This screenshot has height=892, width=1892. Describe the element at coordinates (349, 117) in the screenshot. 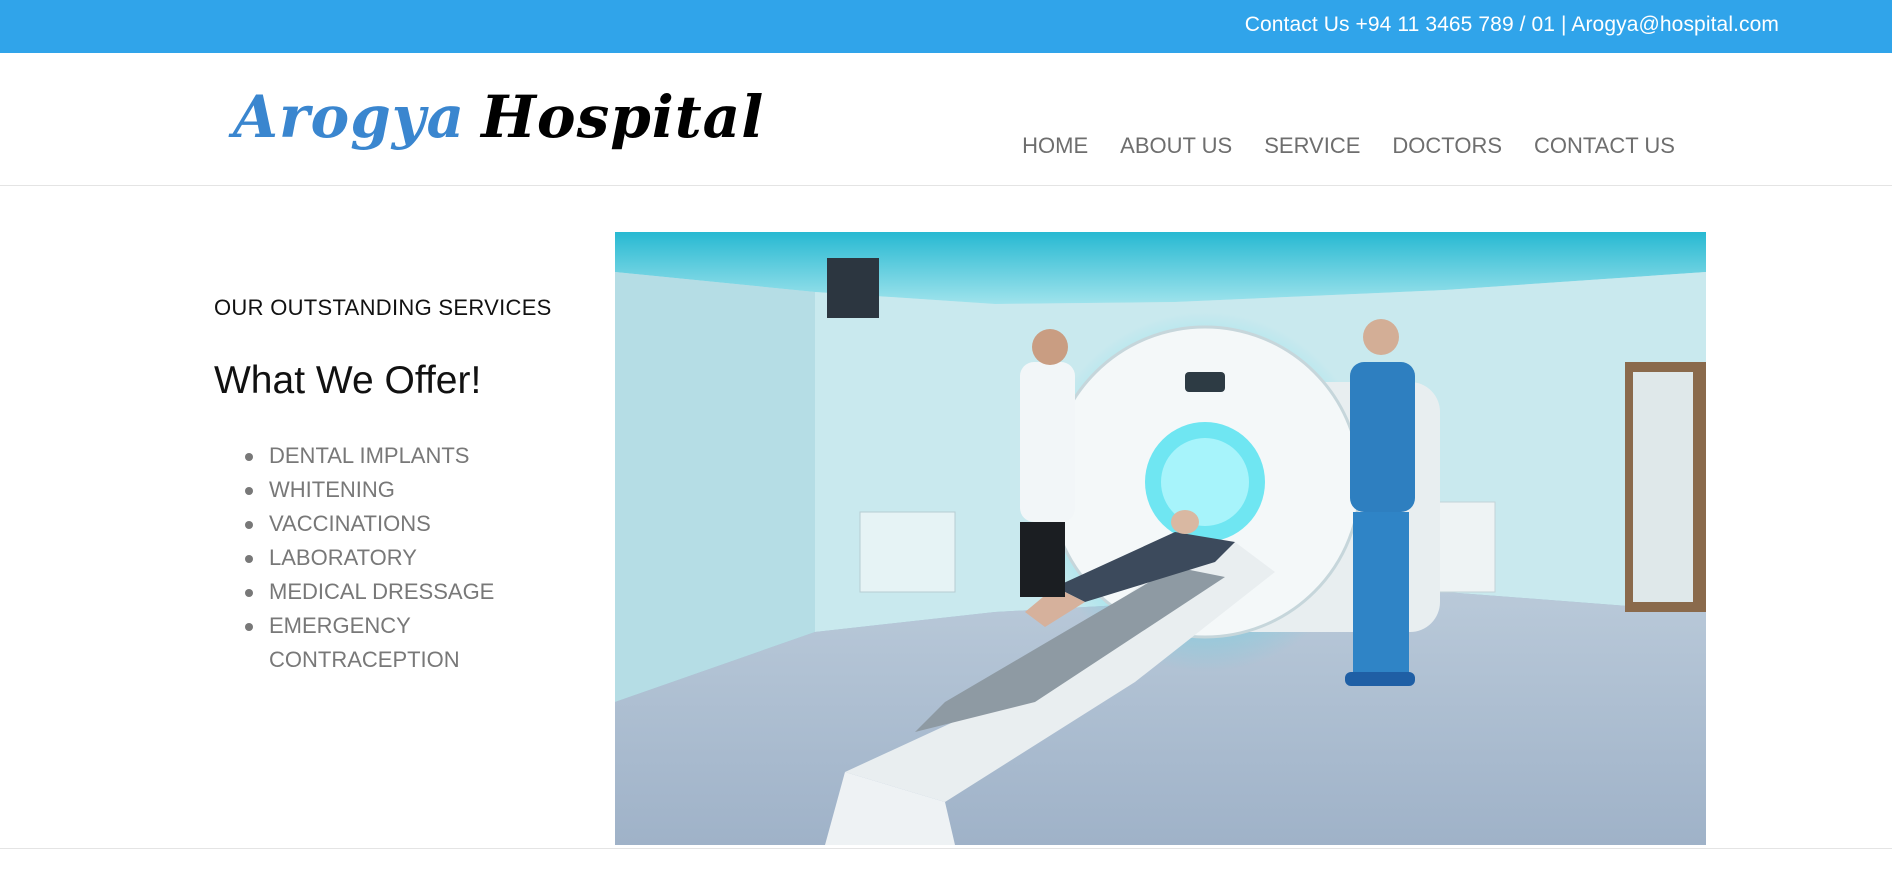

I see `logo-word-arogya: Arogya` at that location.